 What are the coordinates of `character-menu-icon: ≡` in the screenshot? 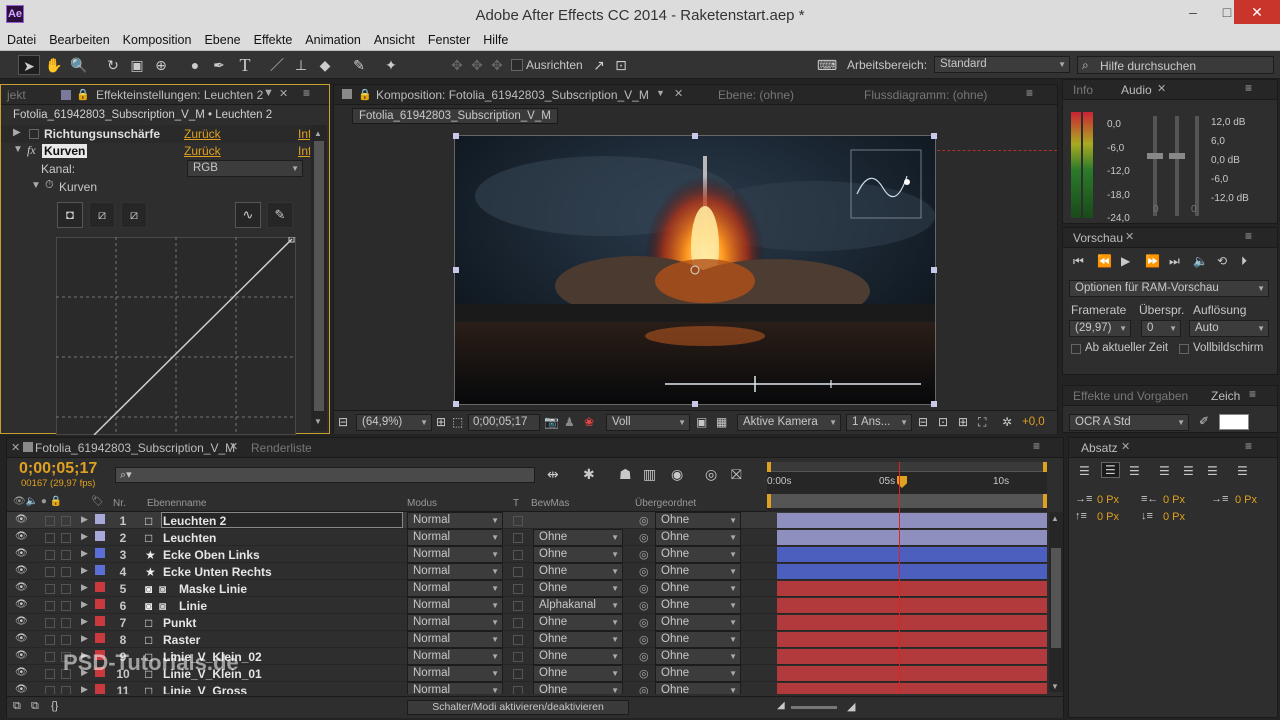 It's located at (1252, 394).